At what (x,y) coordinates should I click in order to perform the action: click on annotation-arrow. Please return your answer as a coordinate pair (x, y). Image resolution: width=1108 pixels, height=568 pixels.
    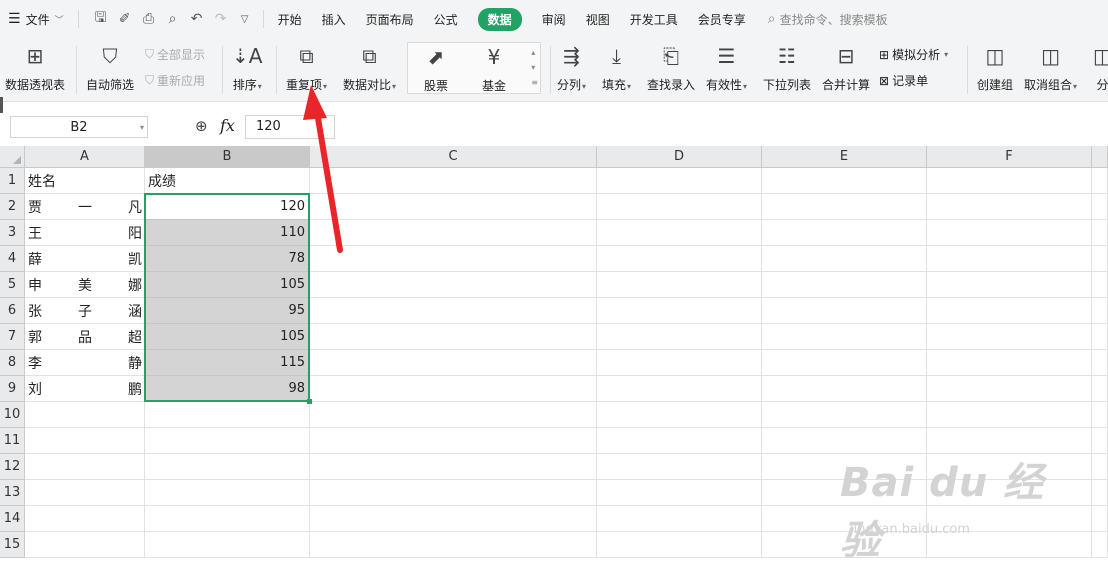
    Looking at the image, I should click on (323, 169).